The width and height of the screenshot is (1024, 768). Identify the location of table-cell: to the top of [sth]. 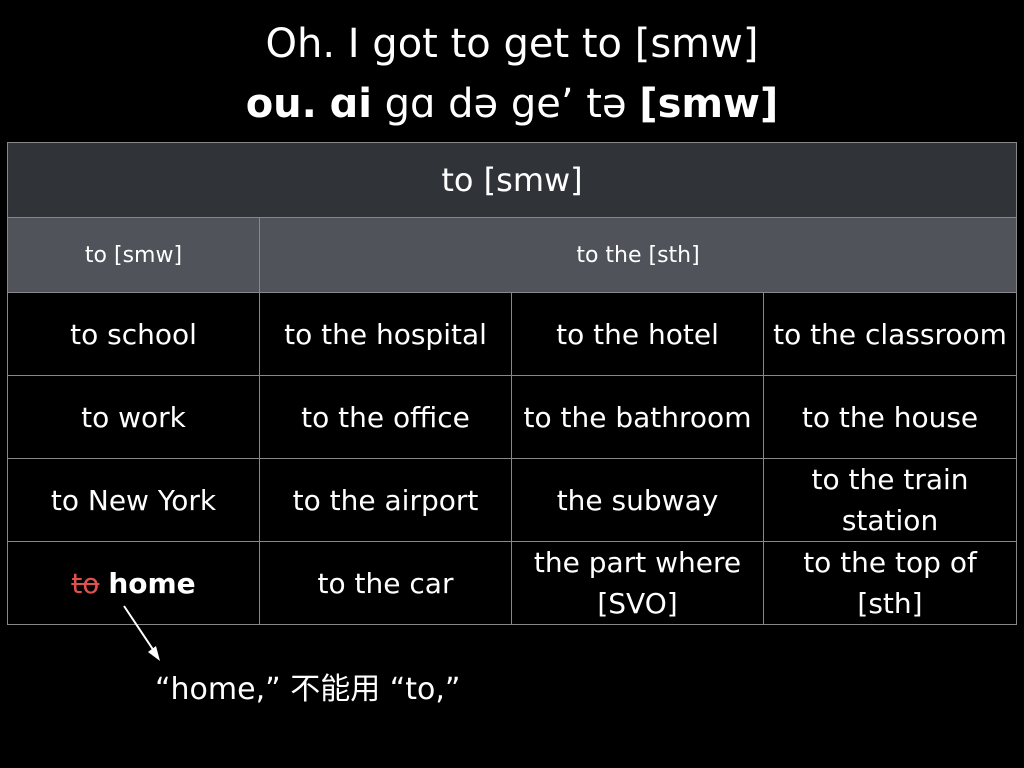
(890, 583).